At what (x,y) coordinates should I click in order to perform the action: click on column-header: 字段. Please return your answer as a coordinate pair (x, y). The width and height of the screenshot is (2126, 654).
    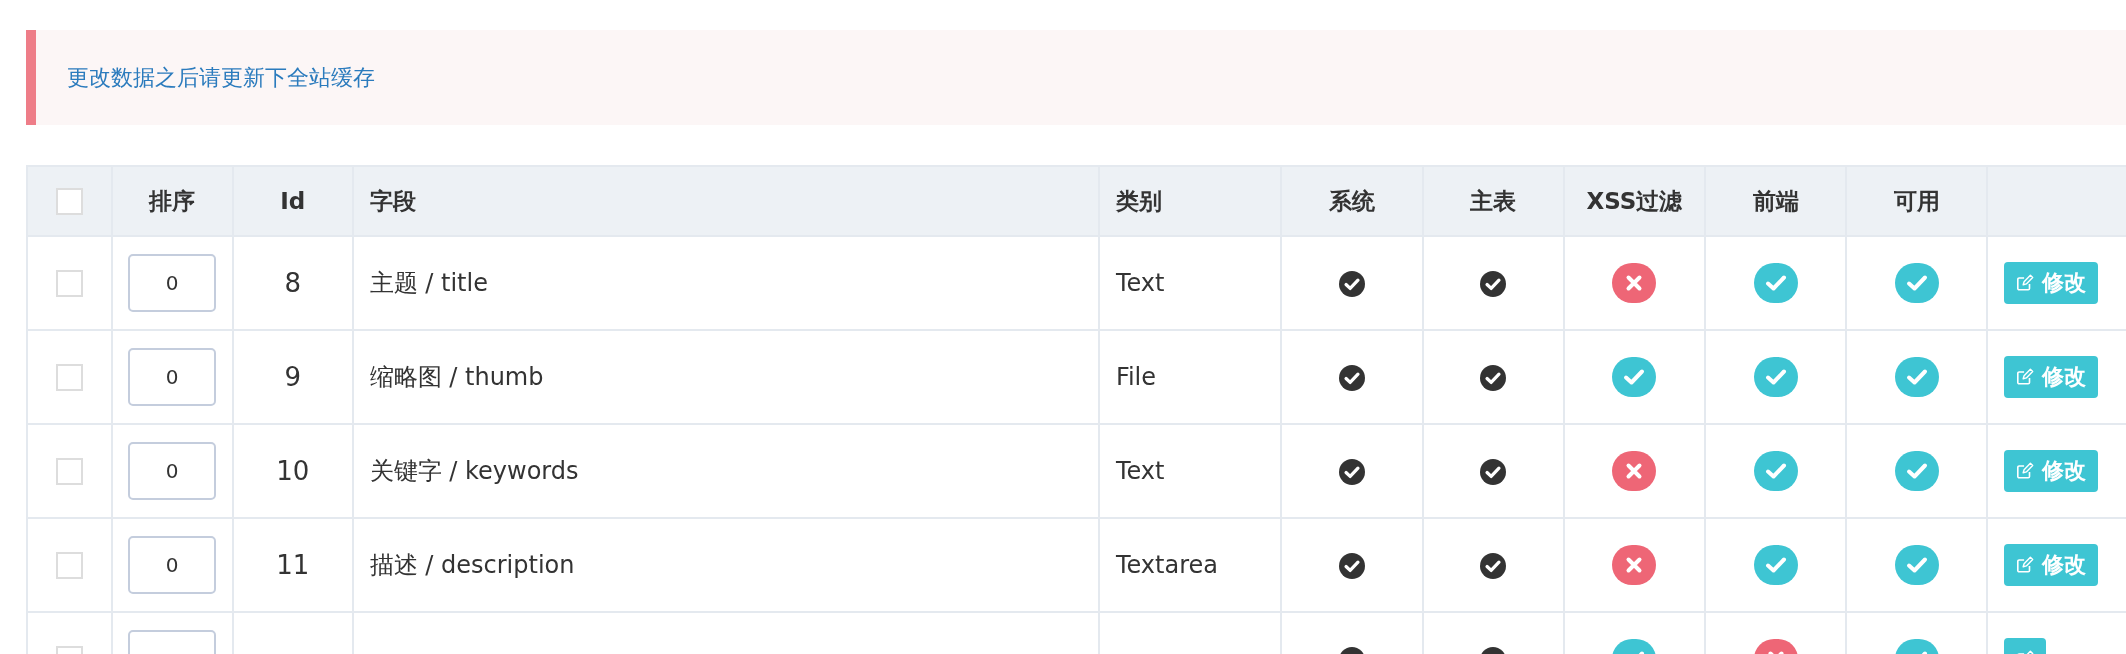
    Looking at the image, I should click on (392, 200).